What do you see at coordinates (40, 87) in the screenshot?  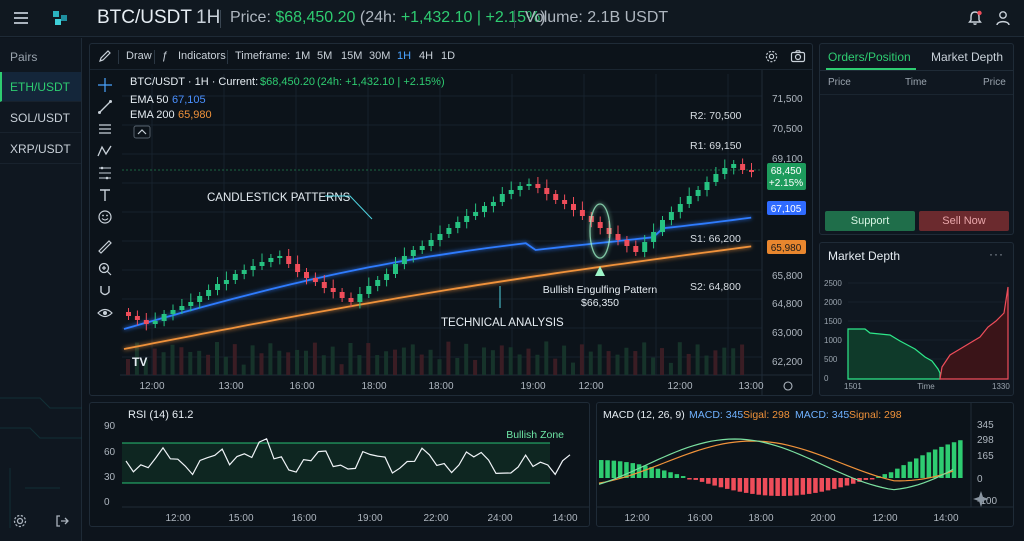 I see `sidebar-item-eth-usdt: ETH/USDT` at bounding box center [40, 87].